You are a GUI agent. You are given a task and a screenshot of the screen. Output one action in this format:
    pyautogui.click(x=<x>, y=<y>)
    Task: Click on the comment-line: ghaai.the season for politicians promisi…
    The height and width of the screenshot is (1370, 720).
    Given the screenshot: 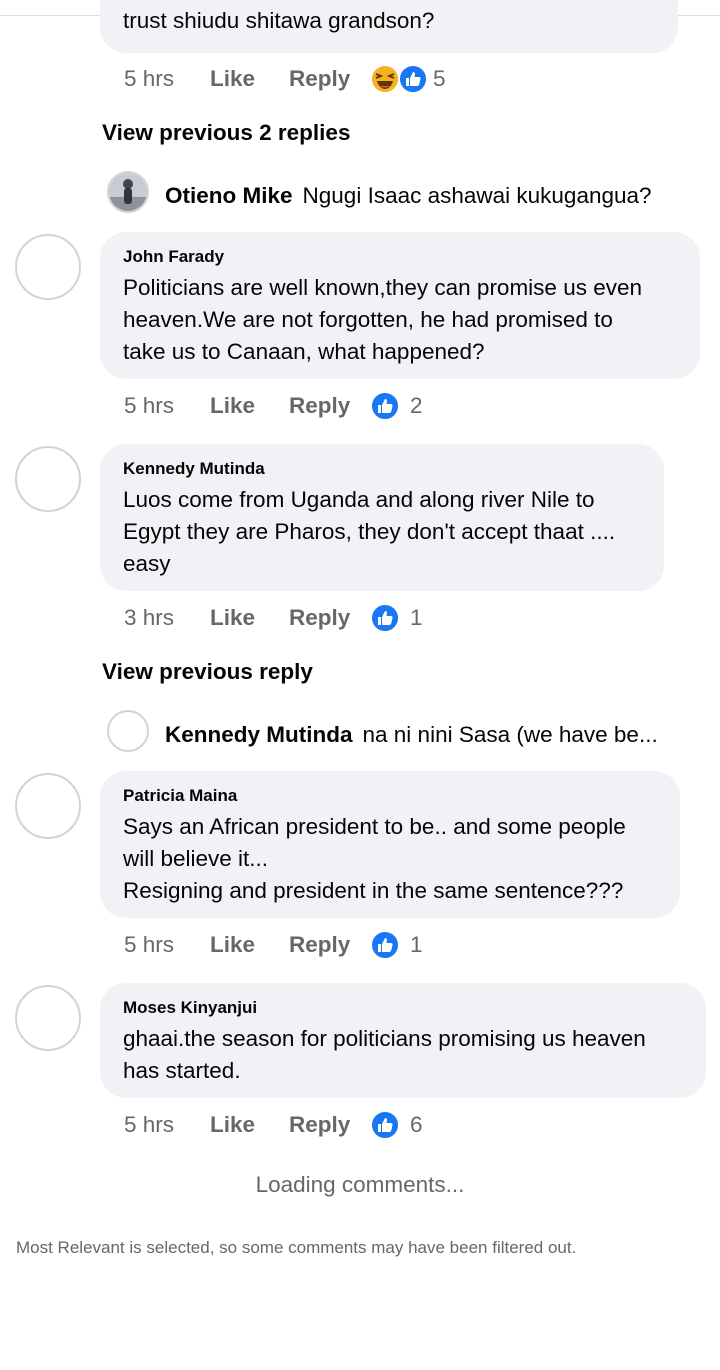 What is the action you would take?
    pyautogui.click(x=384, y=1038)
    